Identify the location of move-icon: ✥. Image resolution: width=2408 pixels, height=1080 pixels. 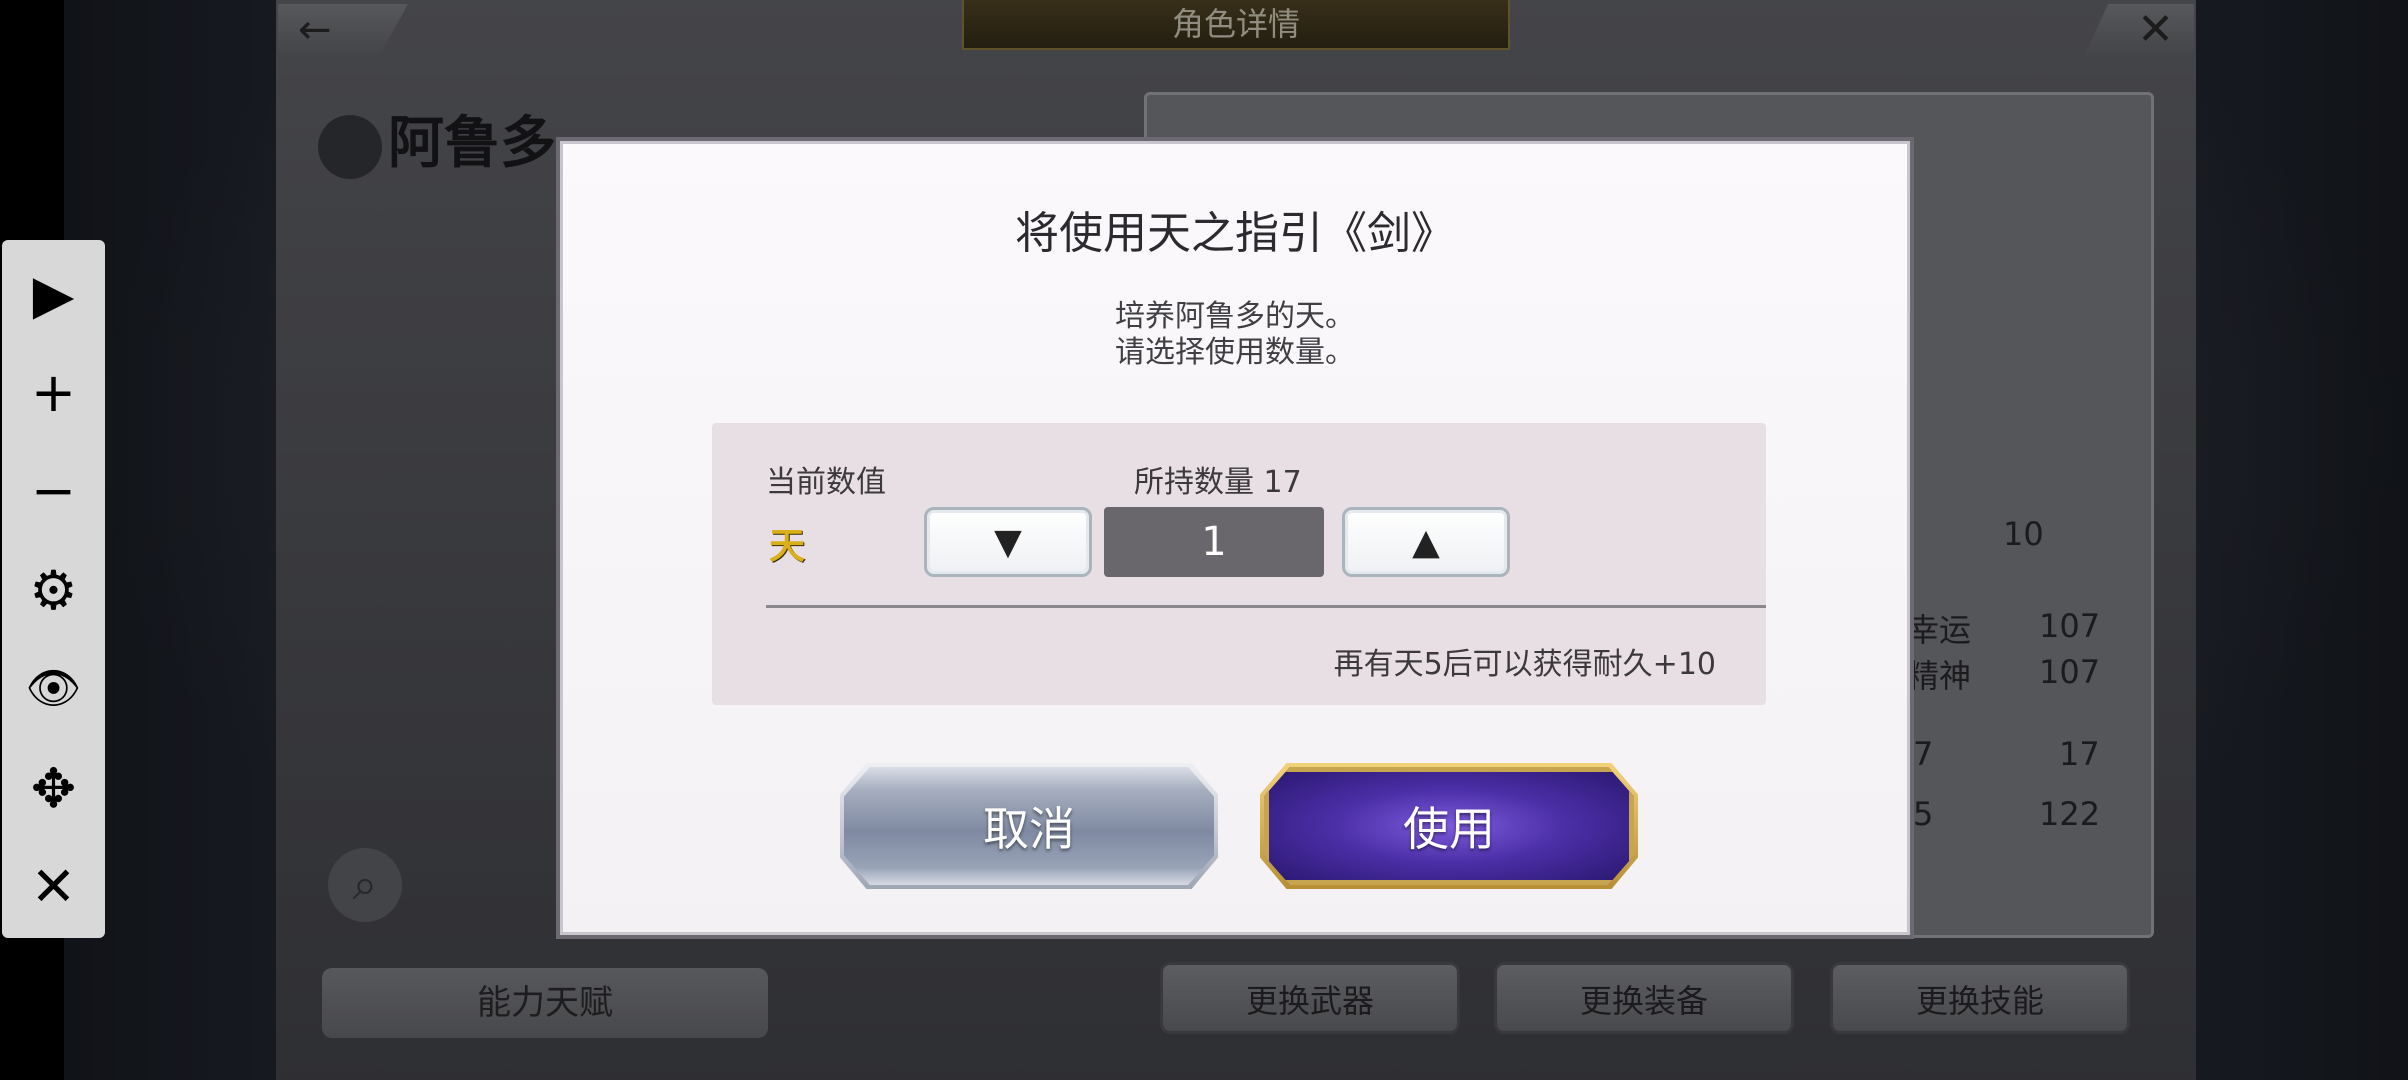
(53, 788).